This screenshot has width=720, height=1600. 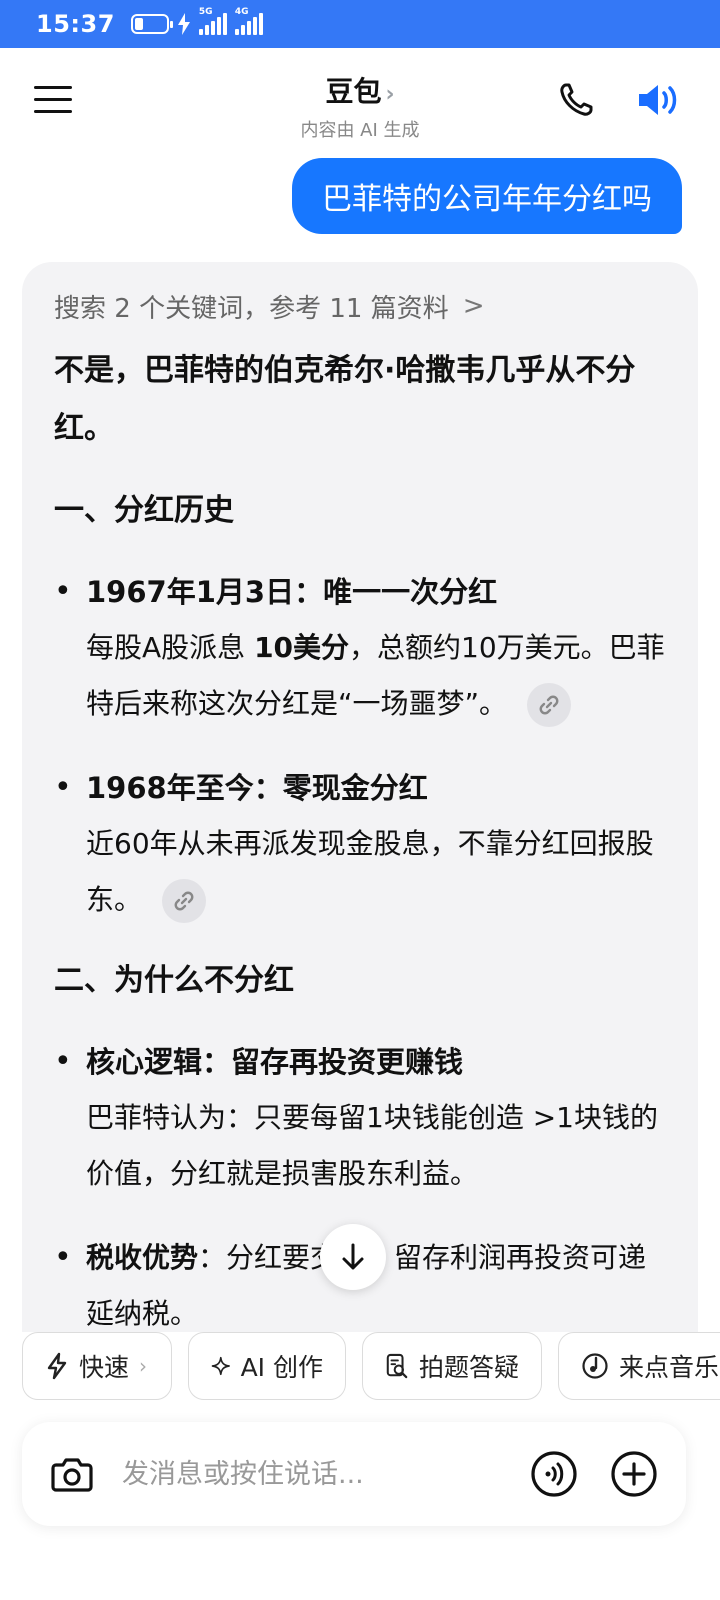 I want to click on search-references: 搜索 2 个关键词，参考 11 篇资料 >, so click(x=361, y=306).